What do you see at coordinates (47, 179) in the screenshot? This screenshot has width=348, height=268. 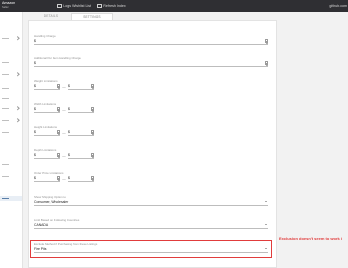 I see `price-min-input: $` at bounding box center [47, 179].